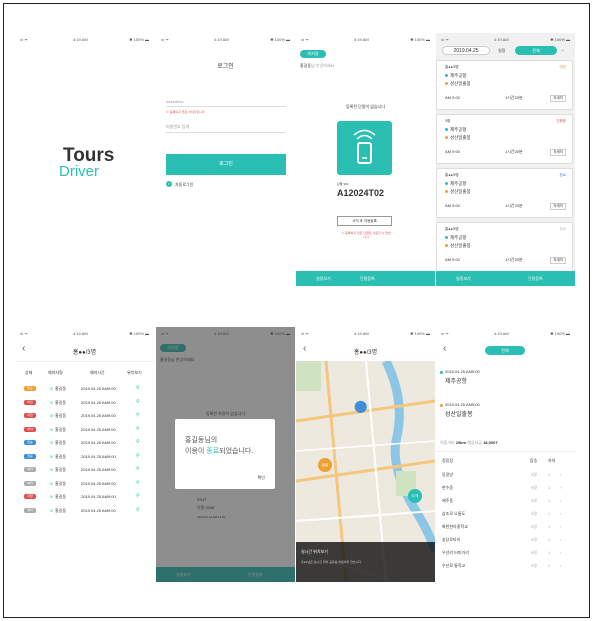 The height and width of the screenshot is (621, 593). I want to click on col-status: 상태, so click(29, 372).